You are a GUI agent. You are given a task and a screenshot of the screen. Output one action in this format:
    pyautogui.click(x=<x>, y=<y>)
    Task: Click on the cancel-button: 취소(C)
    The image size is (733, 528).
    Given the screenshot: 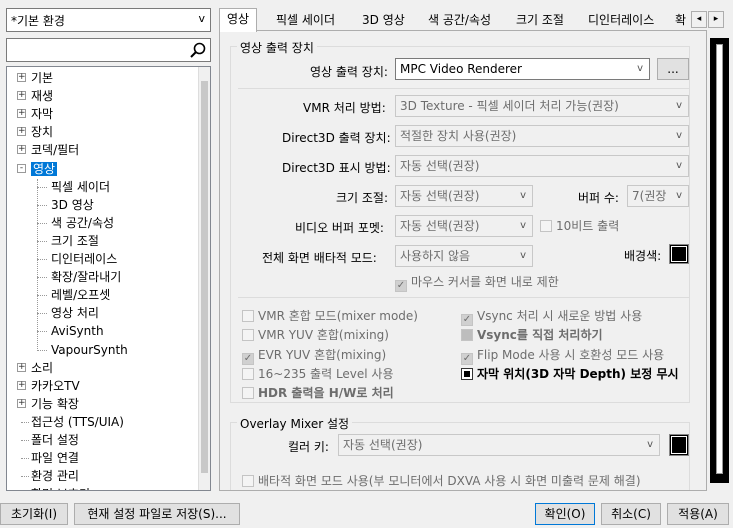 What is the action you would take?
    pyautogui.click(x=631, y=514)
    